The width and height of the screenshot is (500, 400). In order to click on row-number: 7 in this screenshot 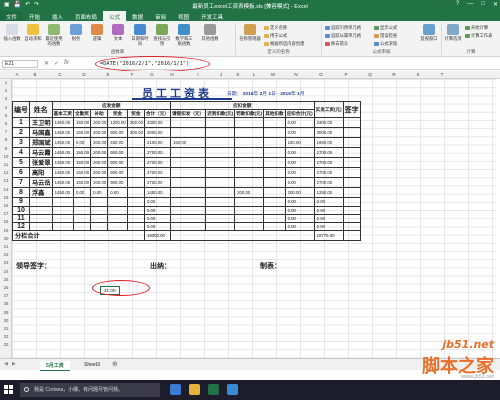, I will do `click(21, 183)`.